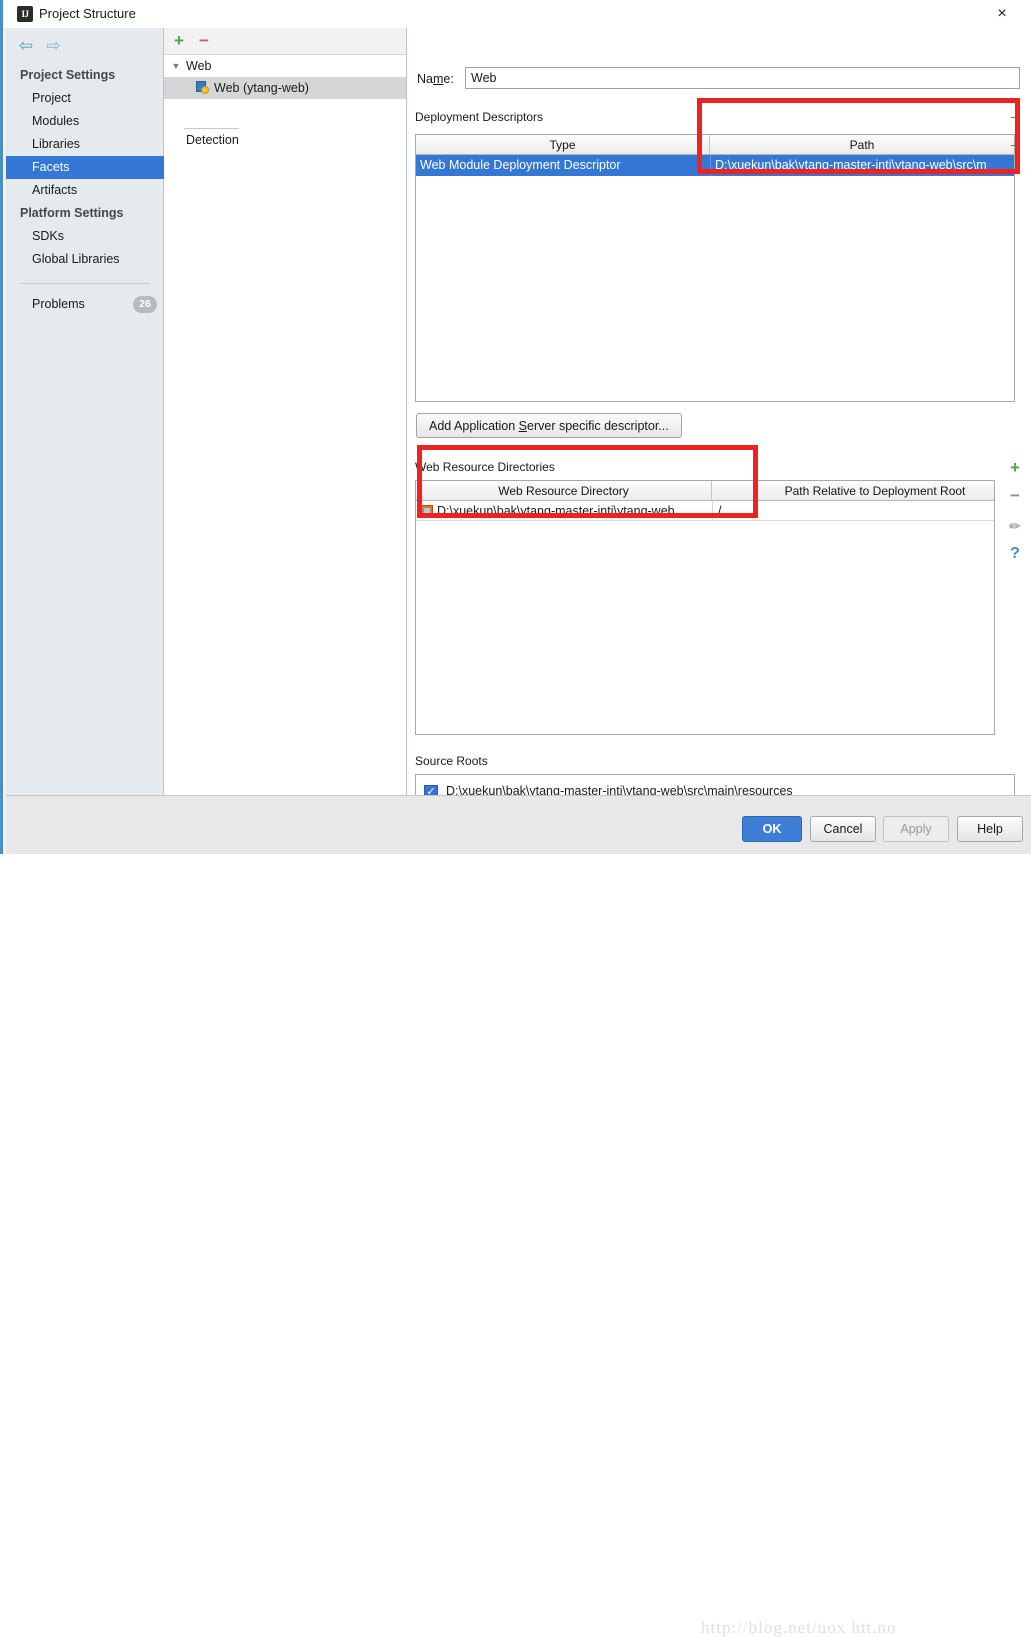  What do you see at coordinates (862, 145) in the screenshot?
I see `column-header-path: Path` at bounding box center [862, 145].